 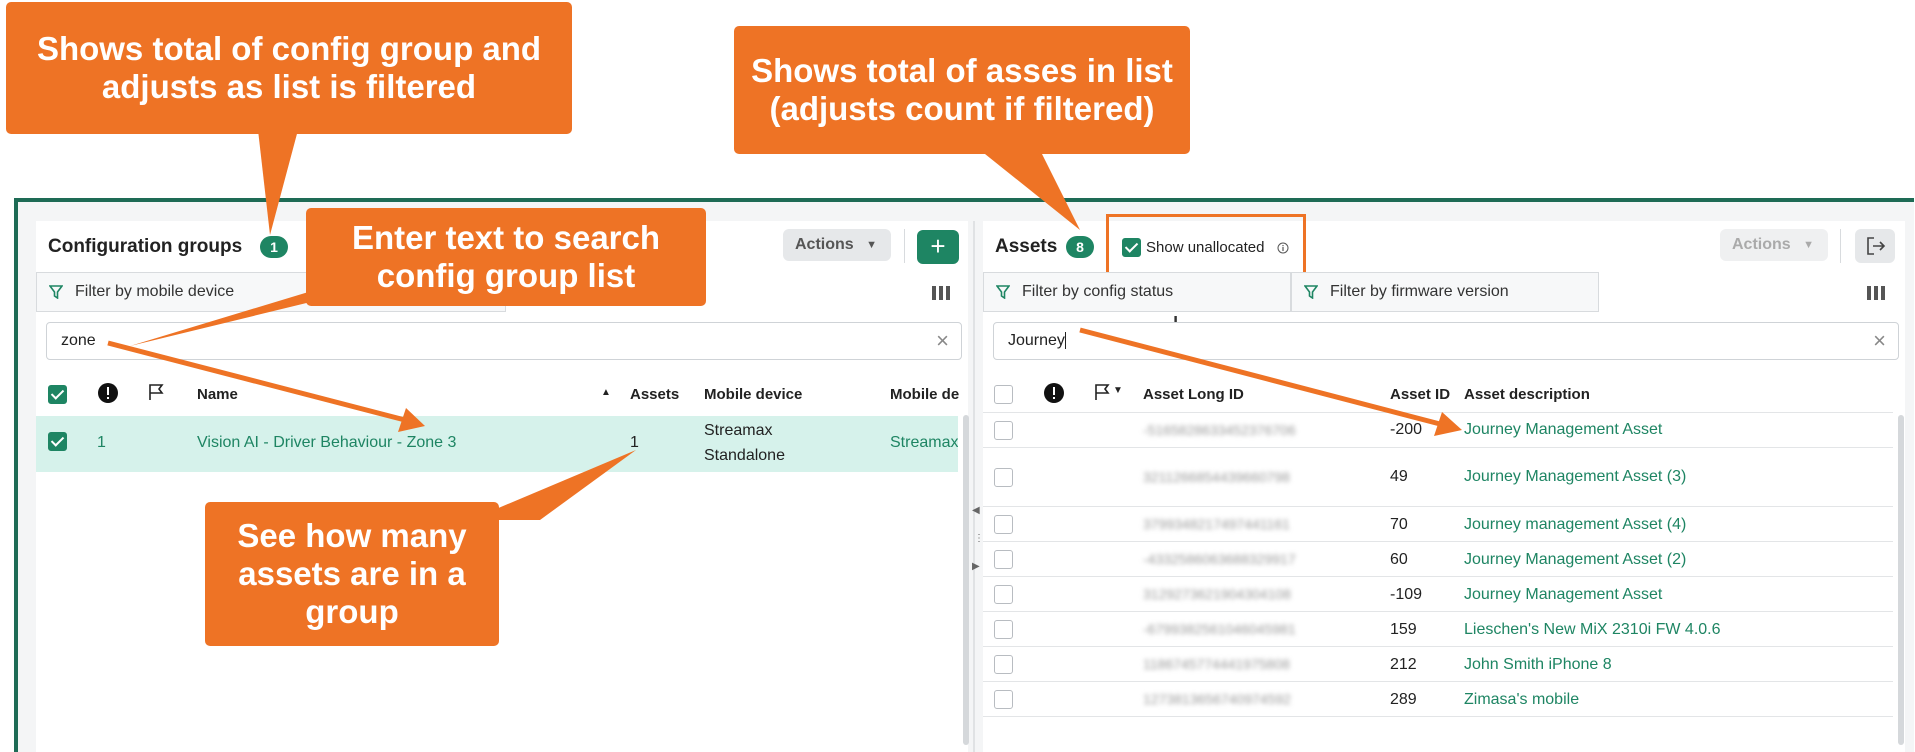 I want to click on callout-search: Enter text to search config group list, so click(x=506, y=257).